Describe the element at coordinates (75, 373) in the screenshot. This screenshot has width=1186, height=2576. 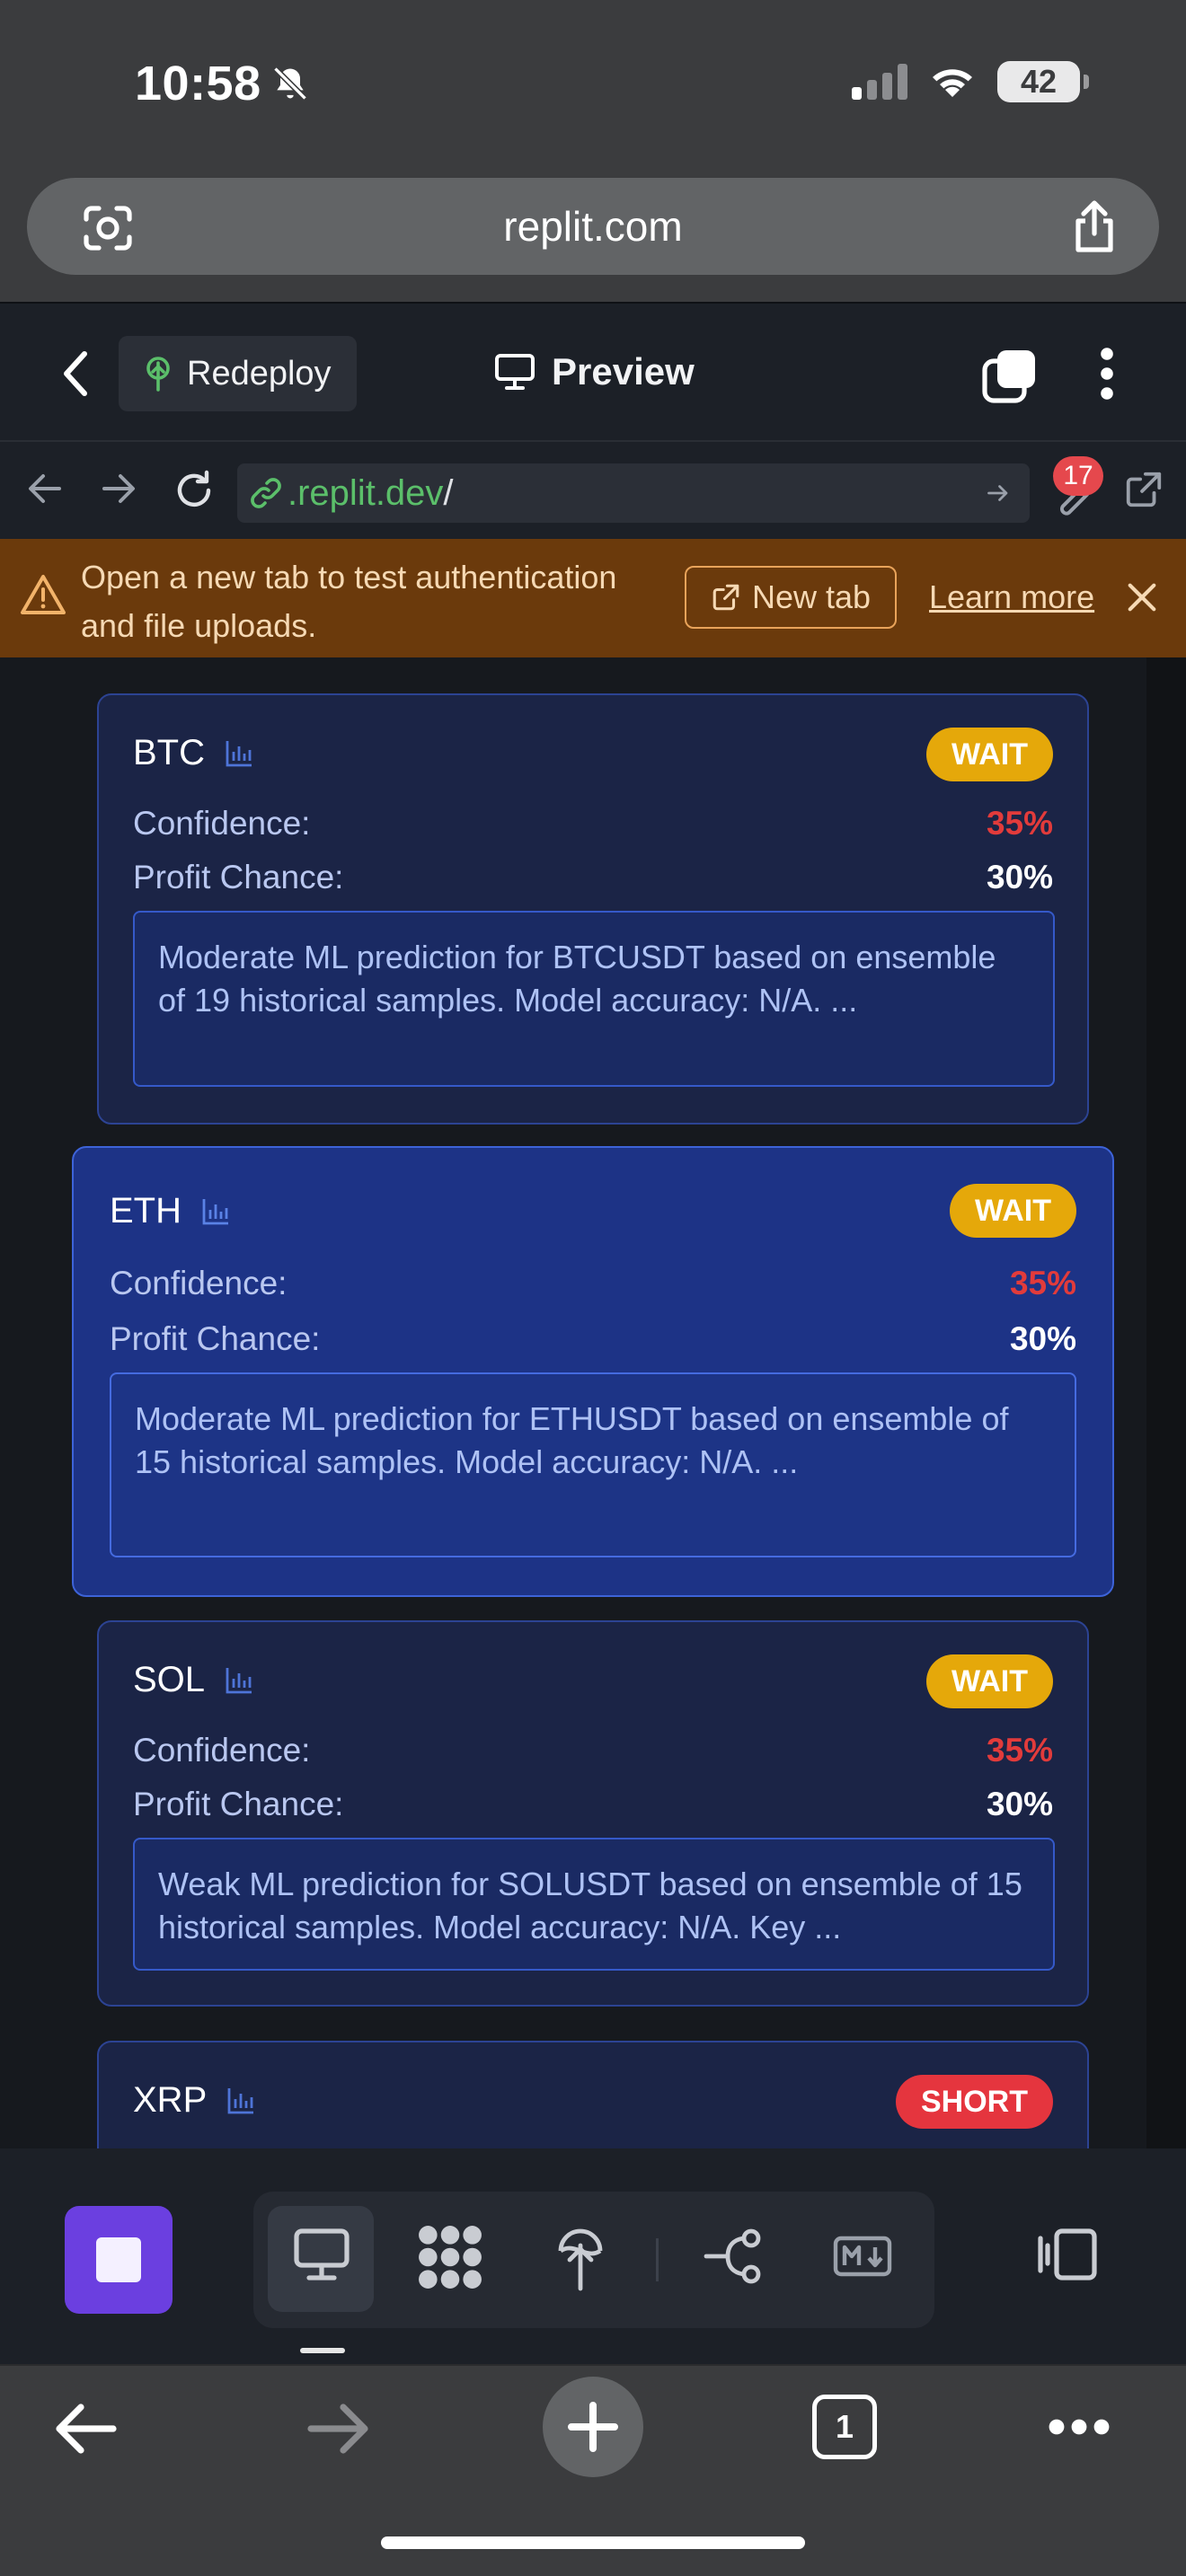
I see `chevron-left-icon` at that location.